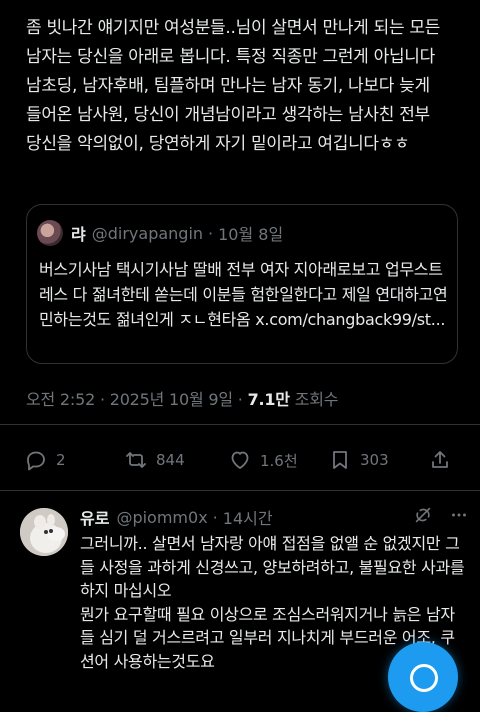  I want to click on heart-icon, so click(240, 460).